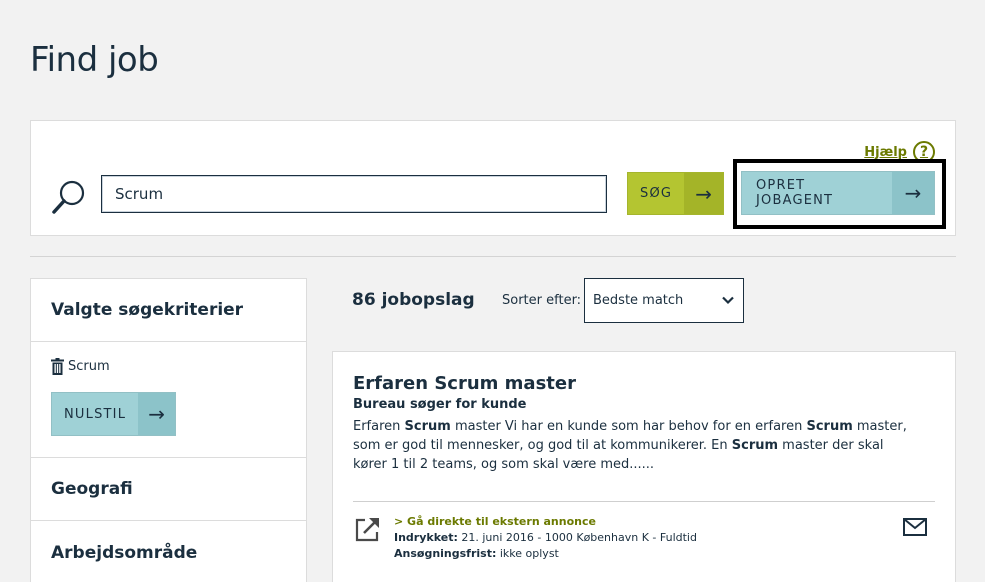  I want to click on sort-label: Sorter efter:, so click(542, 300).